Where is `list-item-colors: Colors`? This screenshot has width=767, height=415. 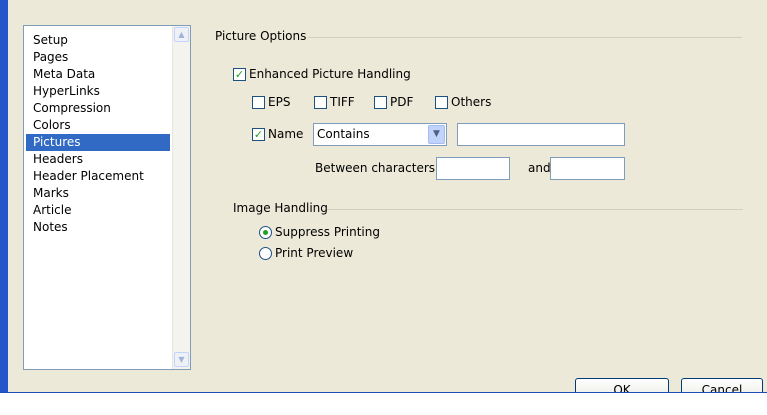 list-item-colors: Colors is located at coordinates (98, 125).